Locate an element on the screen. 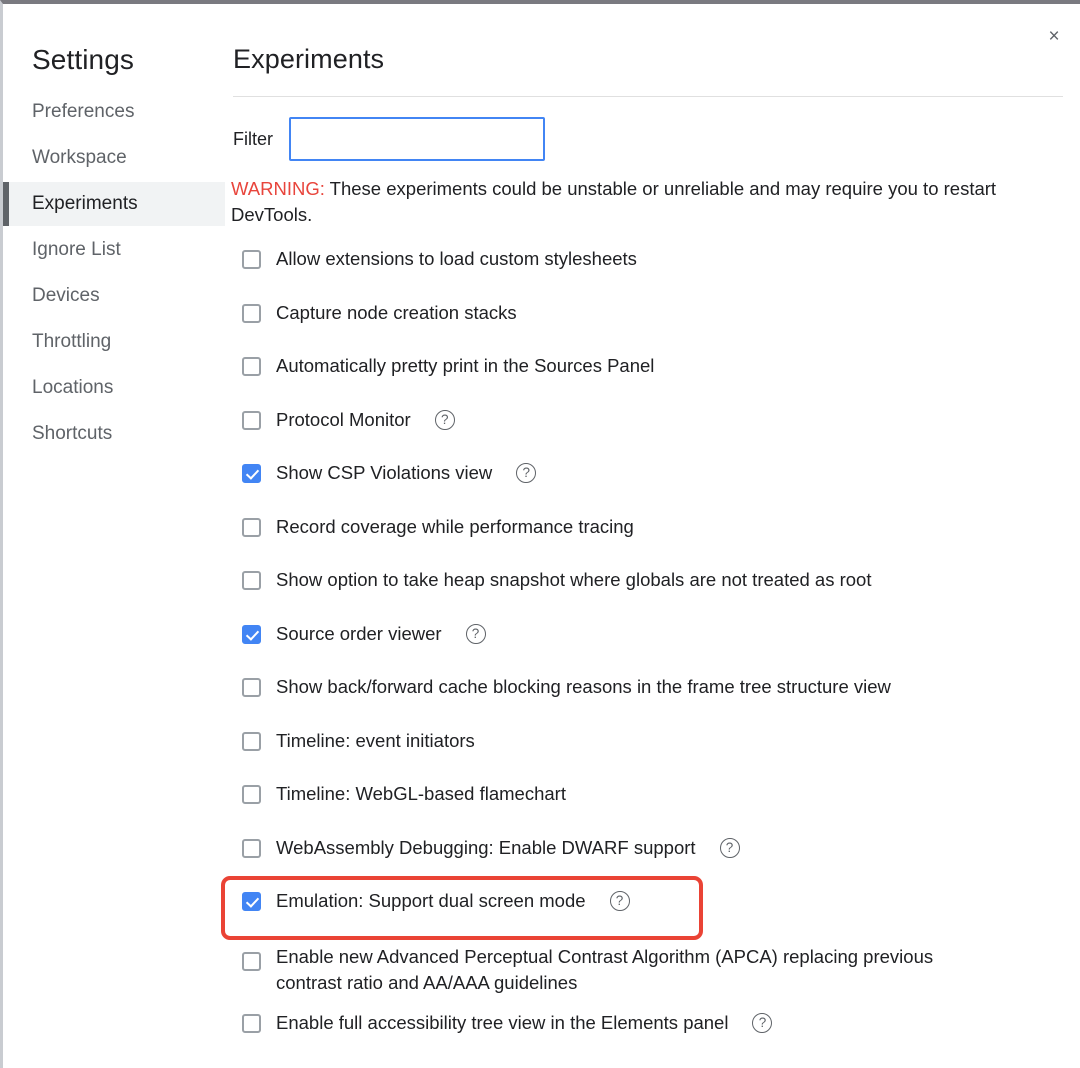 The image size is (1080, 1068). filter-row: Filter is located at coordinates (389, 139).